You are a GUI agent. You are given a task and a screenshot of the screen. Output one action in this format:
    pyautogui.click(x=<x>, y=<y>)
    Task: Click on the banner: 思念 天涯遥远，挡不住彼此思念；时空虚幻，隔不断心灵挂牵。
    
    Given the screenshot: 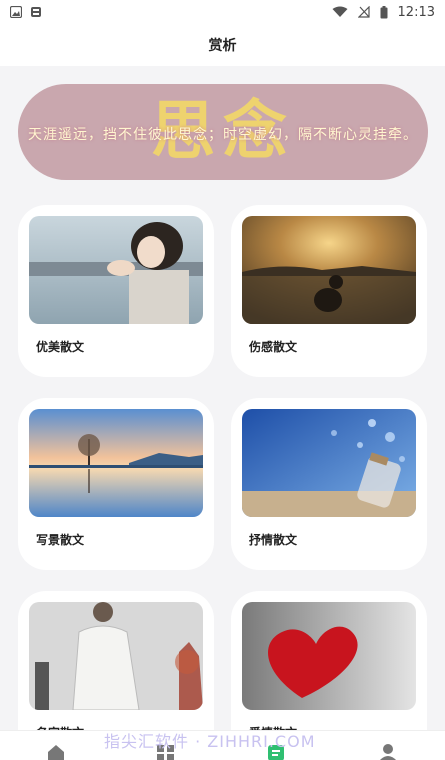 What is the action you would take?
    pyautogui.click(x=223, y=132)
    